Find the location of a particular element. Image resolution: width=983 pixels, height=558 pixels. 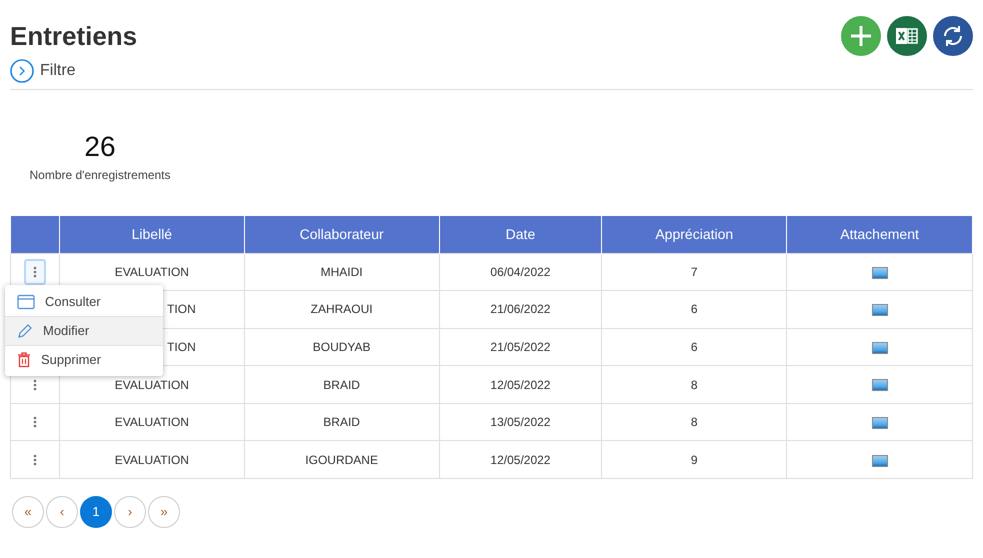

excel-export-button is located at coordinates (907, 36).